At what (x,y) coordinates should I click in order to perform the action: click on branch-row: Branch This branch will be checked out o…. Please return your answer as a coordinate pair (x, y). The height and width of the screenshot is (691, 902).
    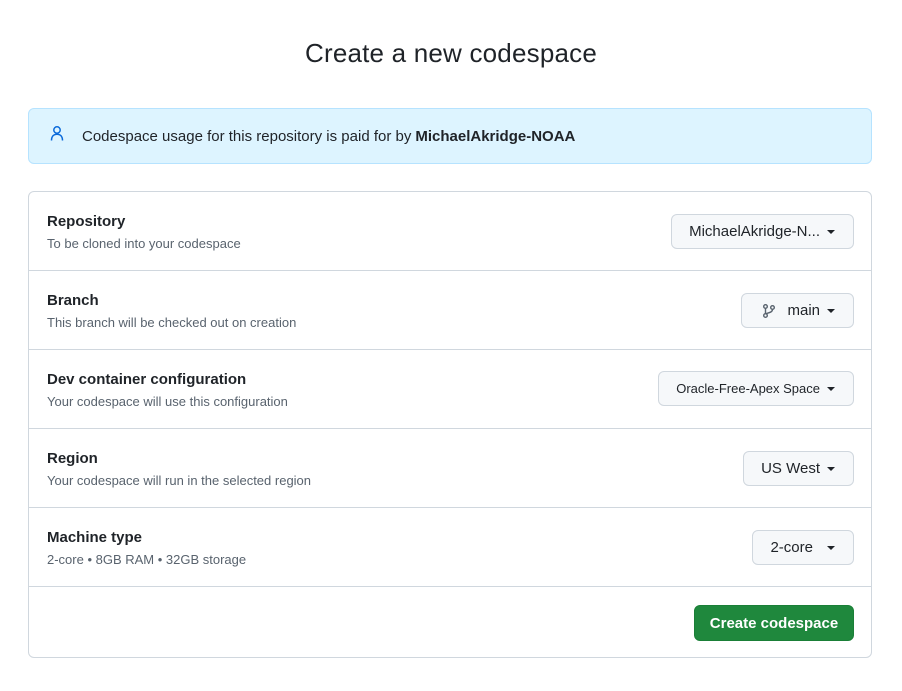
    Looking at the image, I should click on (450, 310).